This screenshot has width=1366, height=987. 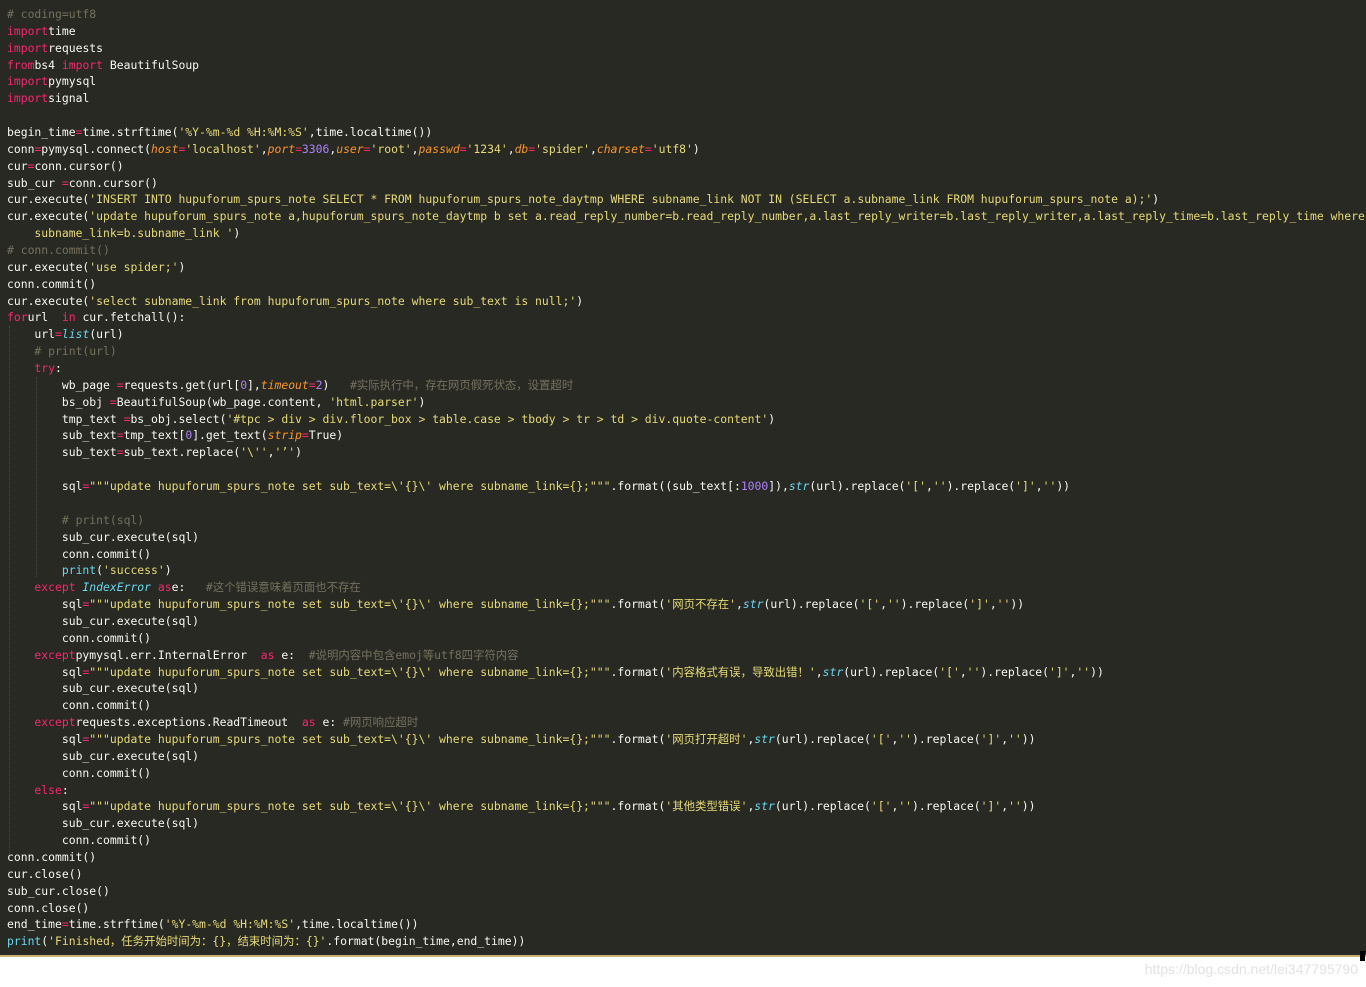 I want to click on code-token: 'use spider;', so click(x=134, y=266).